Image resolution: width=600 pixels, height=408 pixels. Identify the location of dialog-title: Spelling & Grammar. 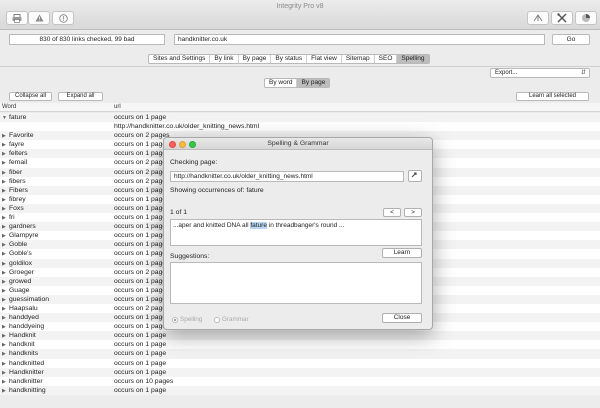
(298, 143).